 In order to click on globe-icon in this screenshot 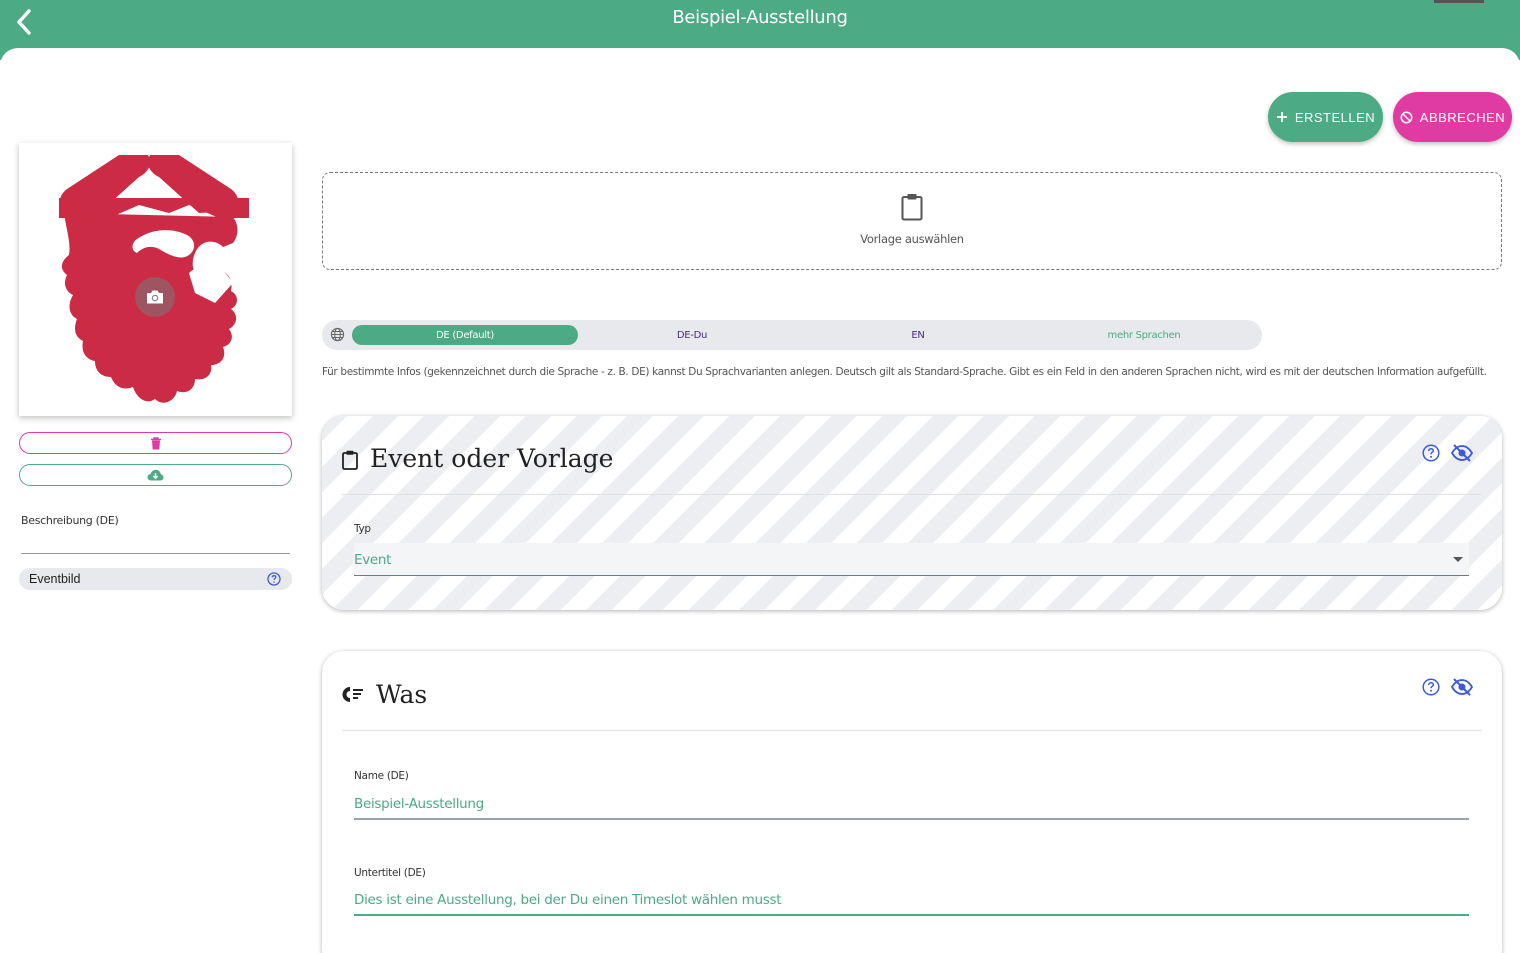, I will do `click(337, 334)`.